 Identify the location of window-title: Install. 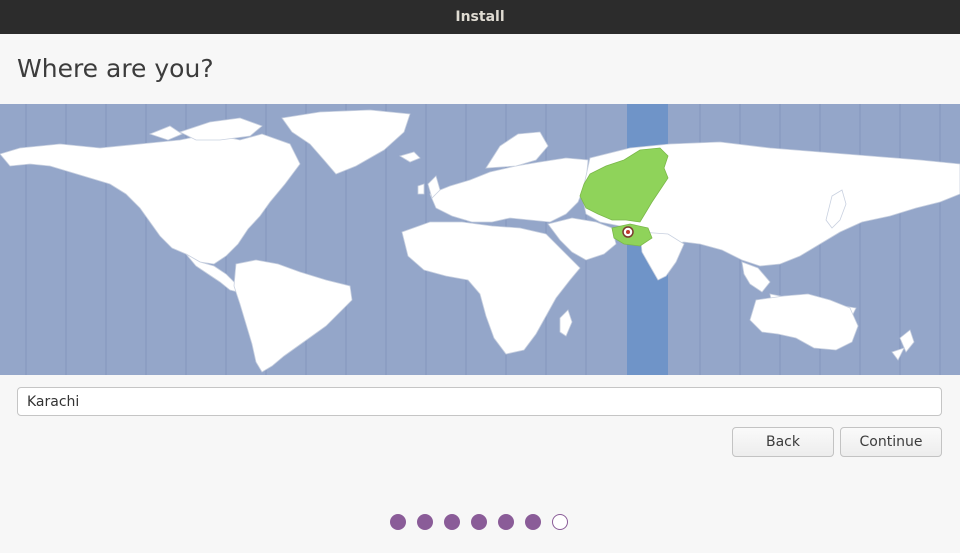
(480, 17).